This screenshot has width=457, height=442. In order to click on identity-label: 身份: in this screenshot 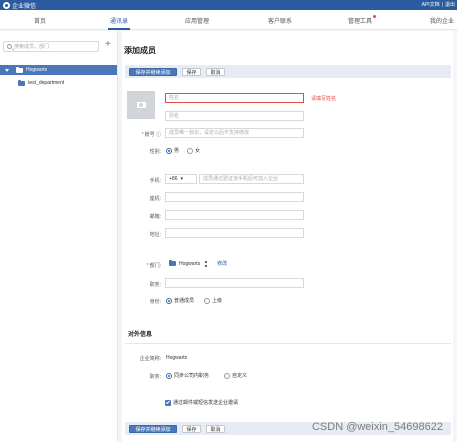, I will do `click(155, 302)`.